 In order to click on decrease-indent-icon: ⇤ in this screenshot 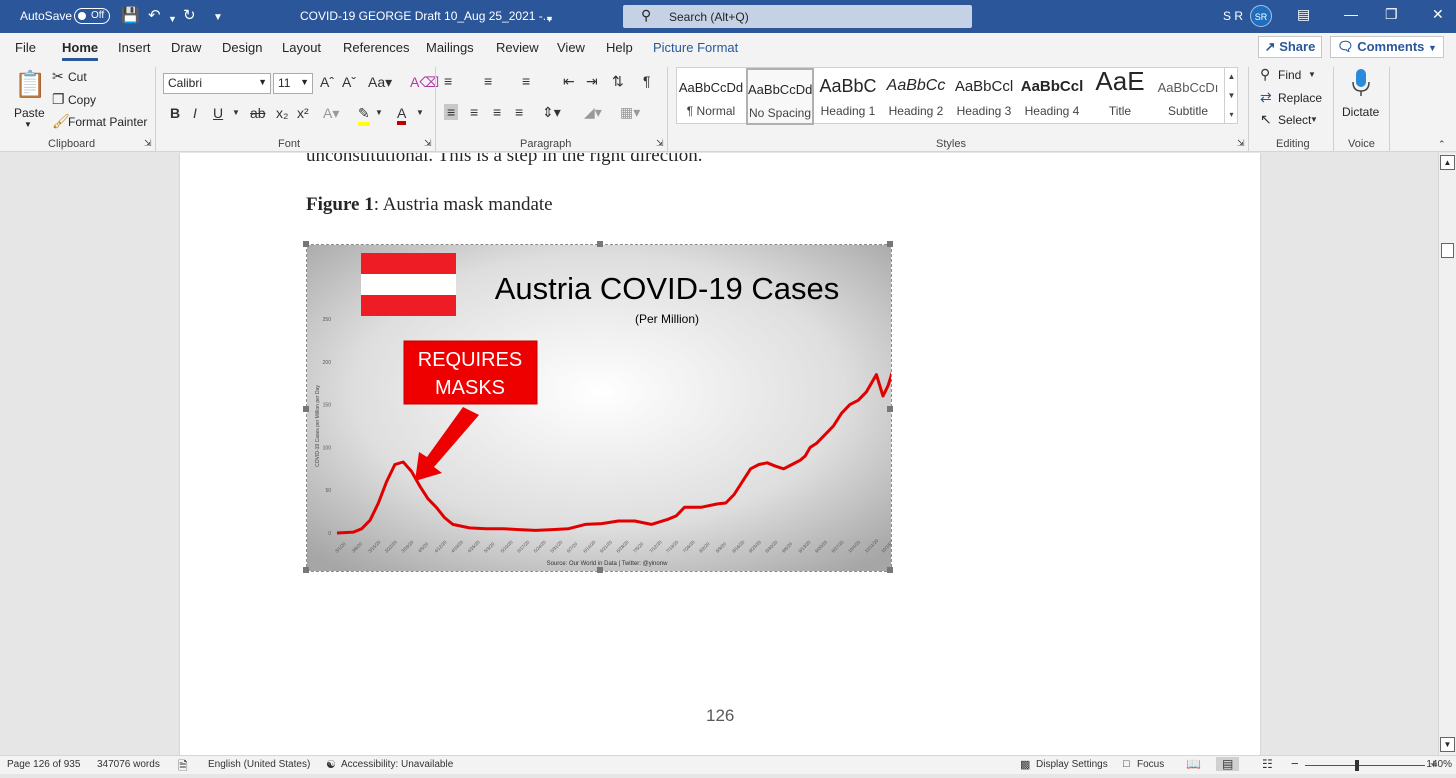, I will do `click(569, 81)`.